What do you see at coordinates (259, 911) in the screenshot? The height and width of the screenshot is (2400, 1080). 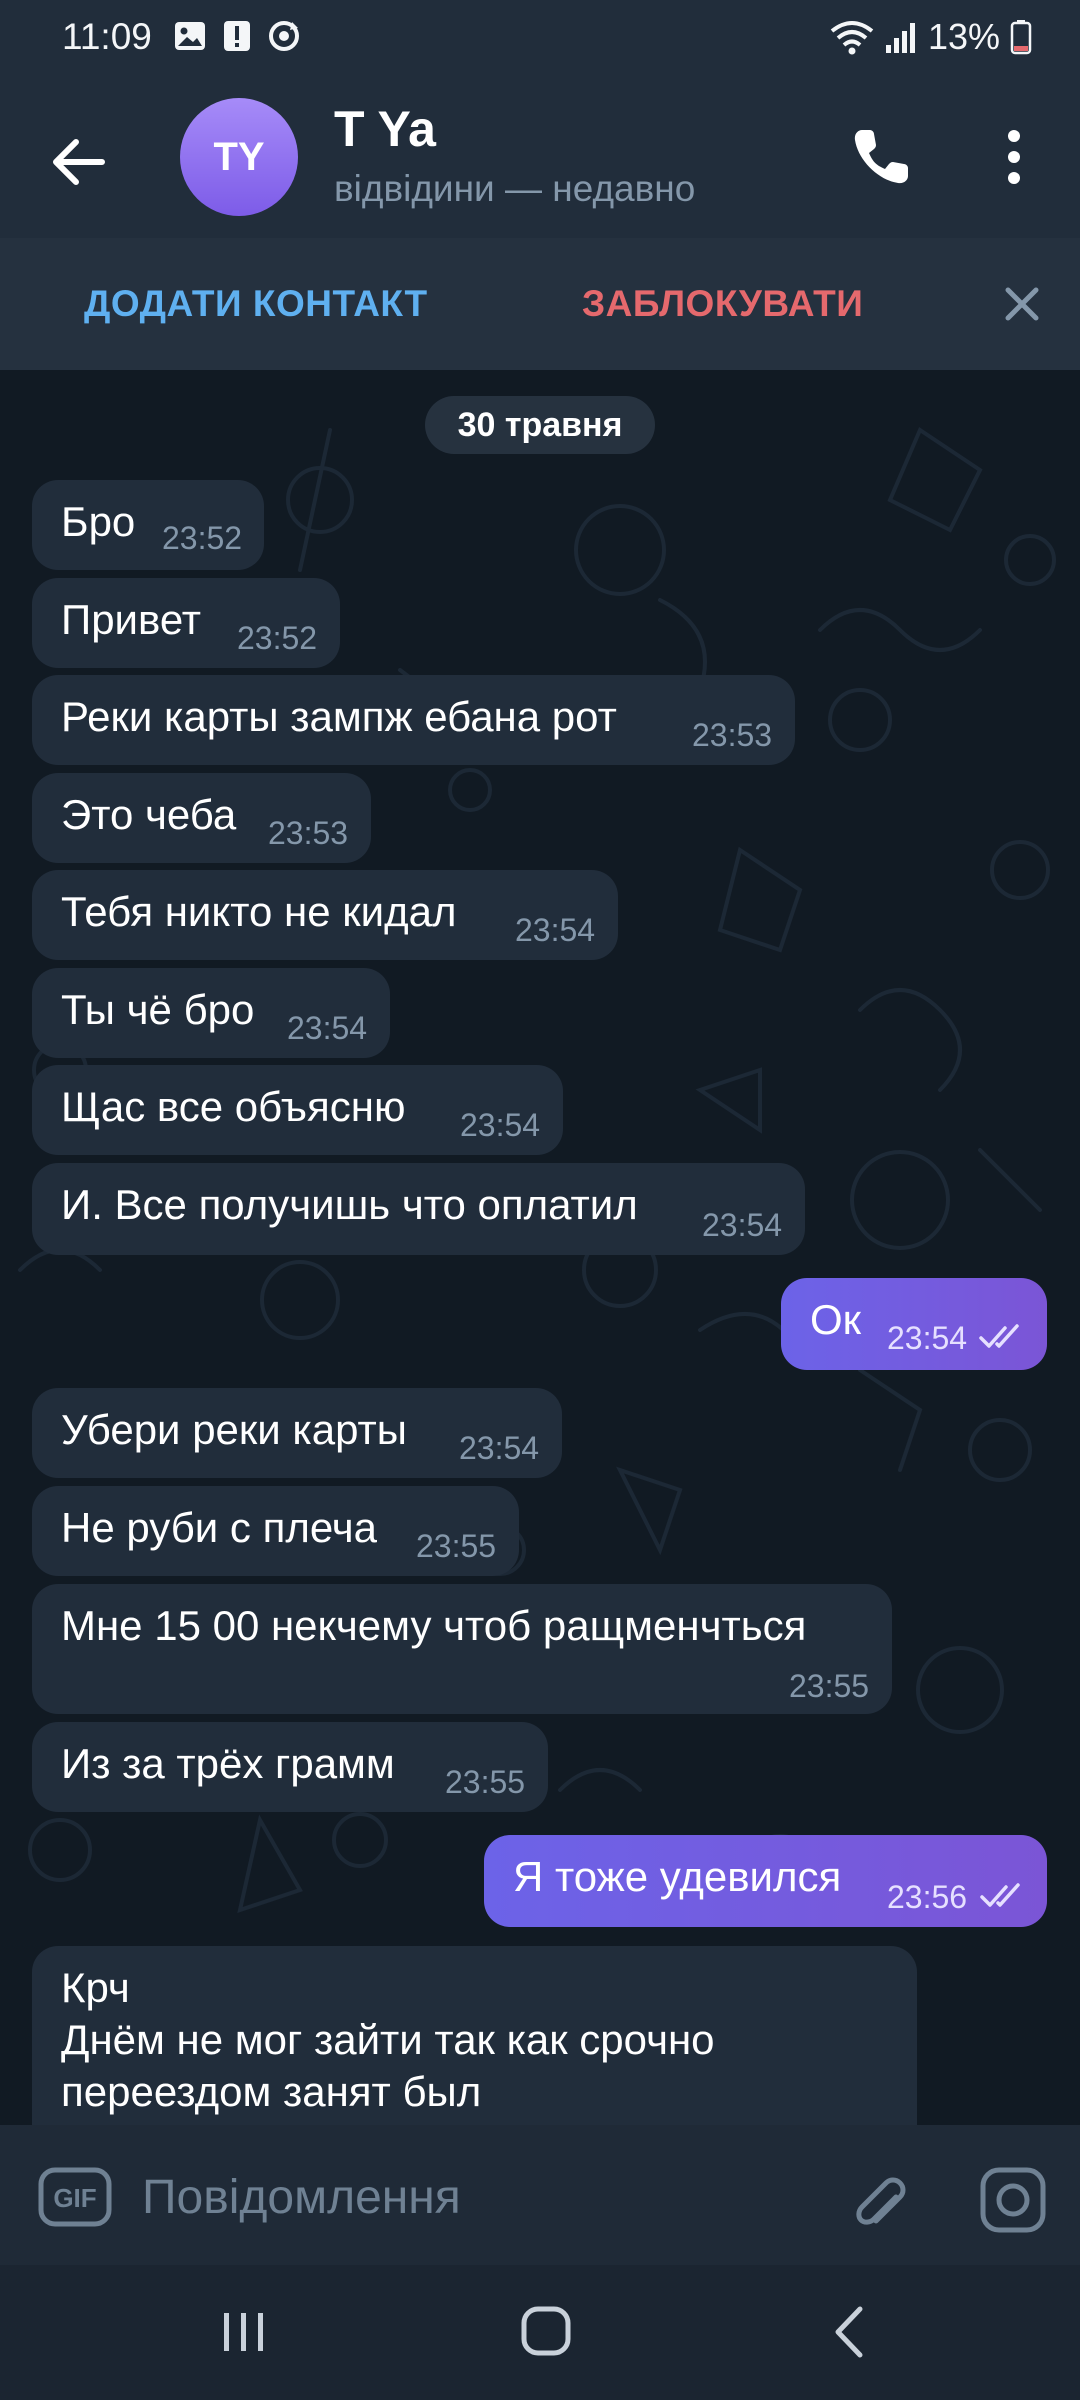 I see `message-text: Тебя никто не кидал` at bounding box center [259, 911].